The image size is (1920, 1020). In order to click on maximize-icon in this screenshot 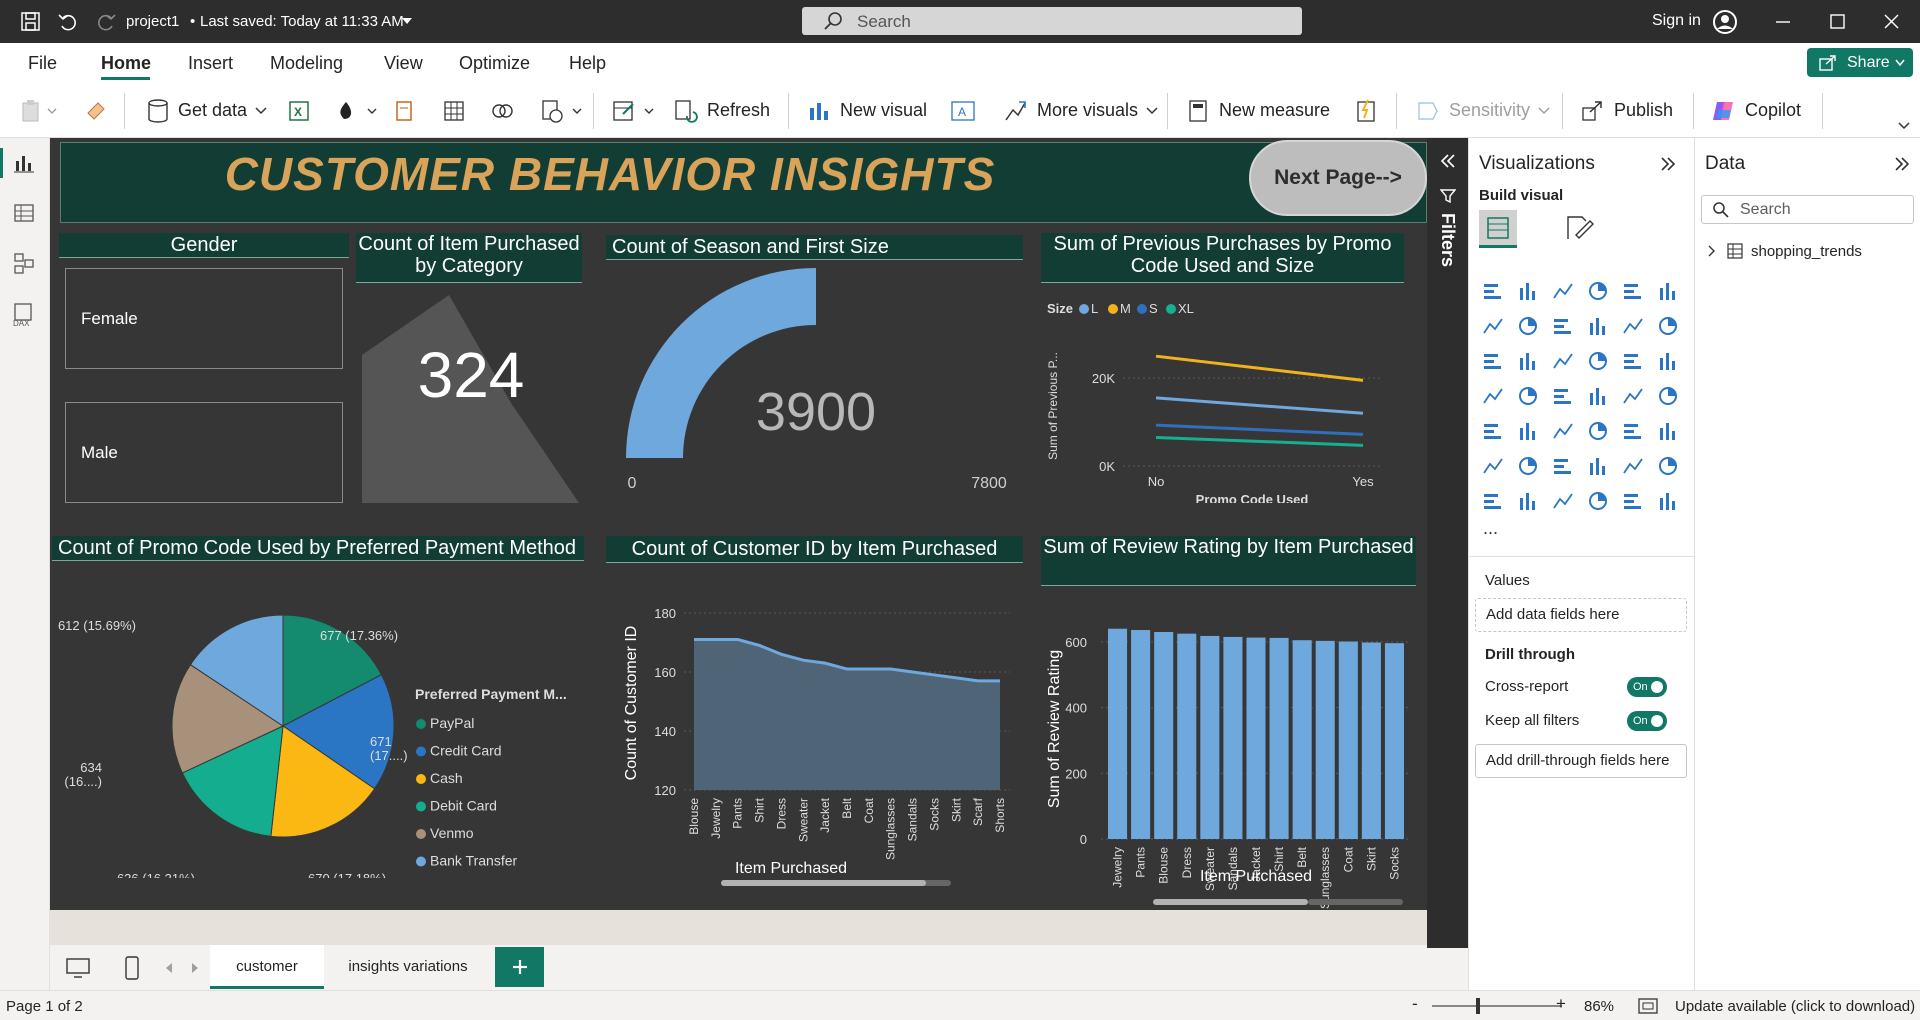, I will do `click(1837, 21)`.